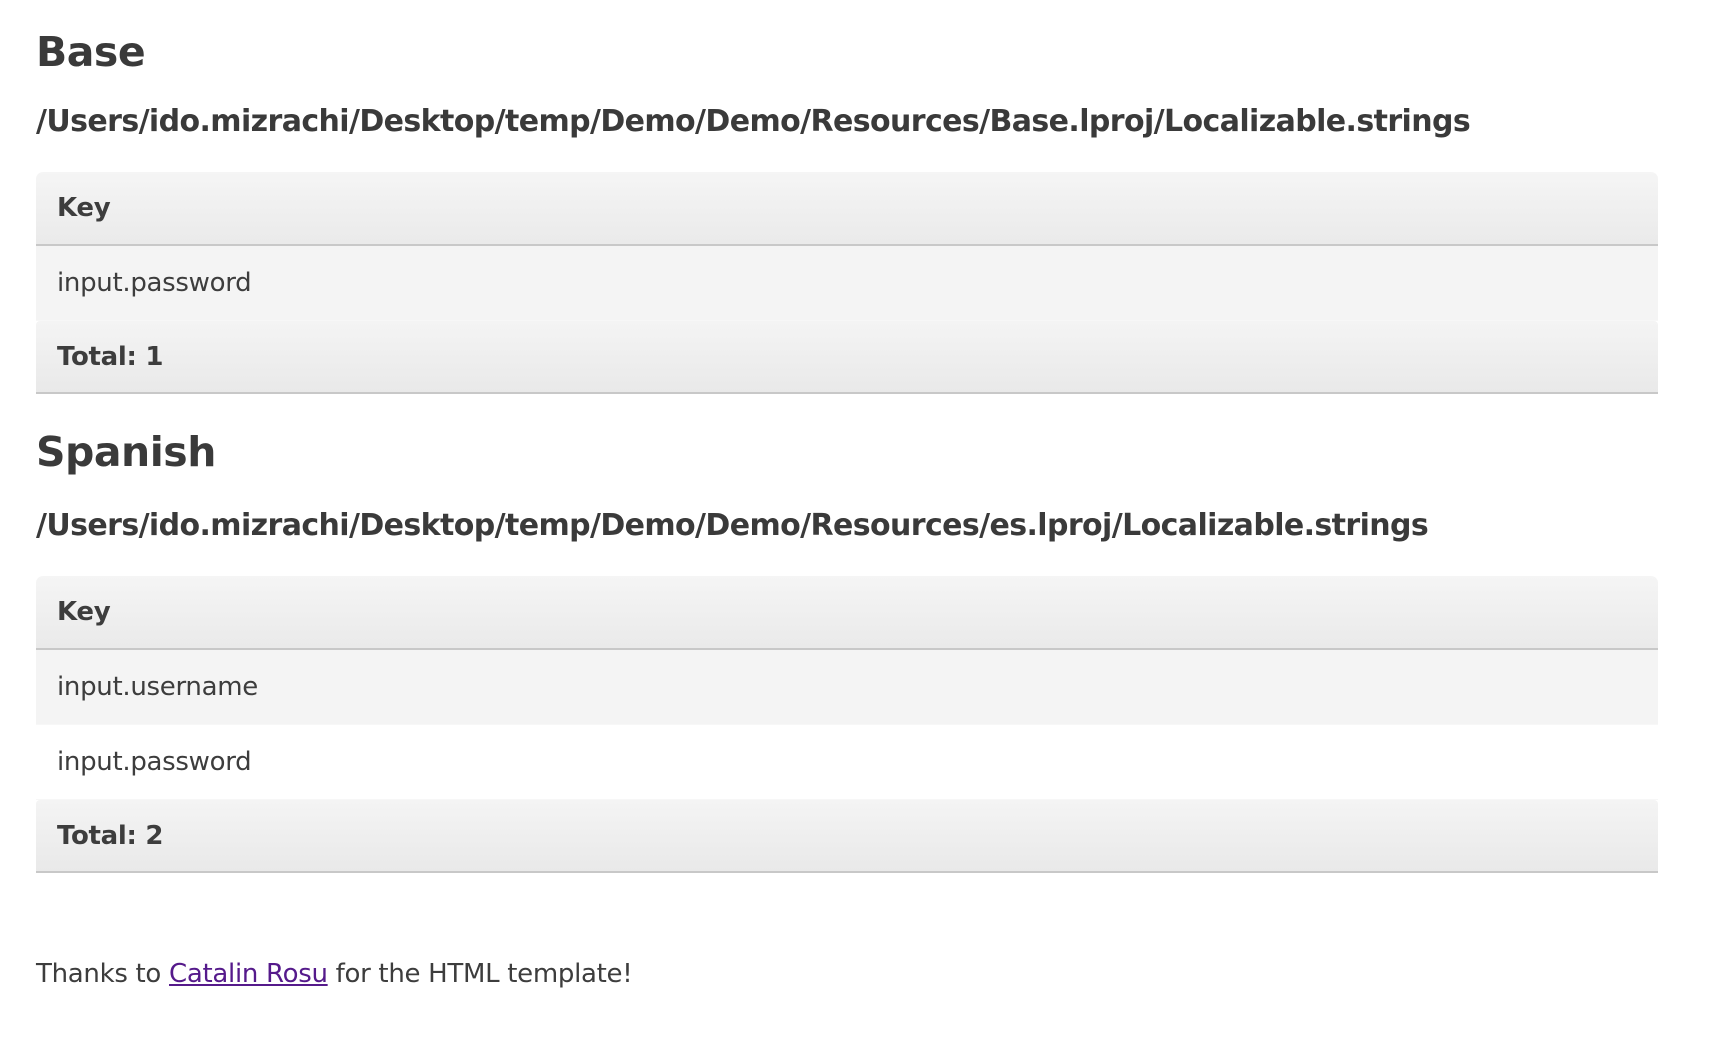 This screenshot has width=1710, height=1064. I want to click on total-count: Total: 2, so click(847, 836).